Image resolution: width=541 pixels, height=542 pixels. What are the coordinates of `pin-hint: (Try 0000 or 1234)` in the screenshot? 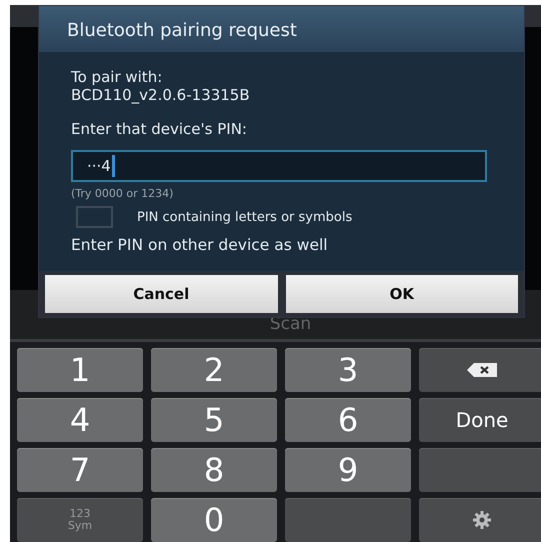 It's located at (122, 193).